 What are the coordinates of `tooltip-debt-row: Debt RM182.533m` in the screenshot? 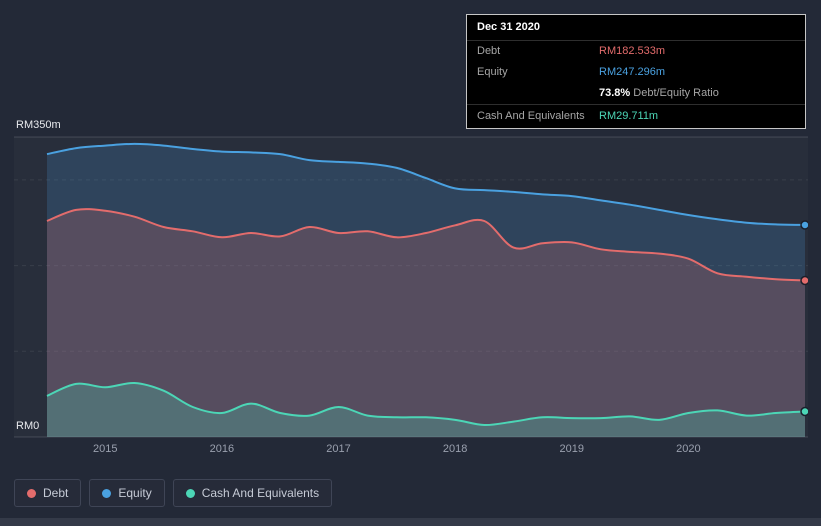 It's located at (636, 51).